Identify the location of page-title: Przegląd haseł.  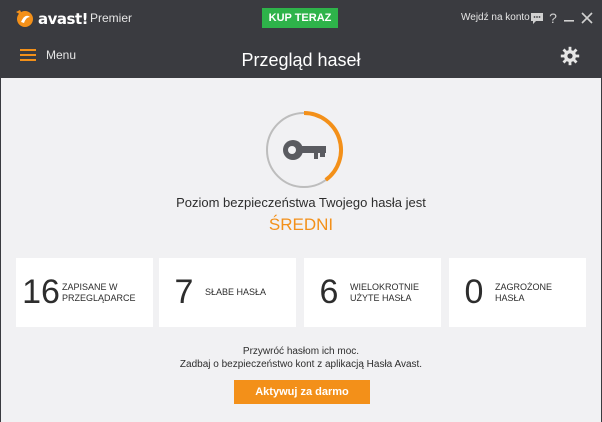
(301, 60).